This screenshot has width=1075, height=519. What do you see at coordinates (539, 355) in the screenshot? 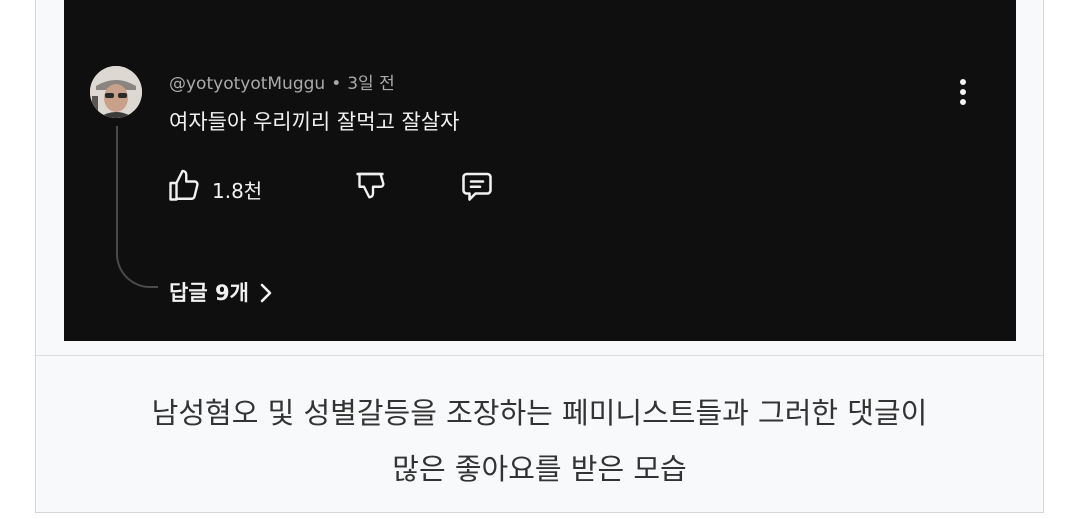
I see `caption-divider` at bounding box center [539, 355].